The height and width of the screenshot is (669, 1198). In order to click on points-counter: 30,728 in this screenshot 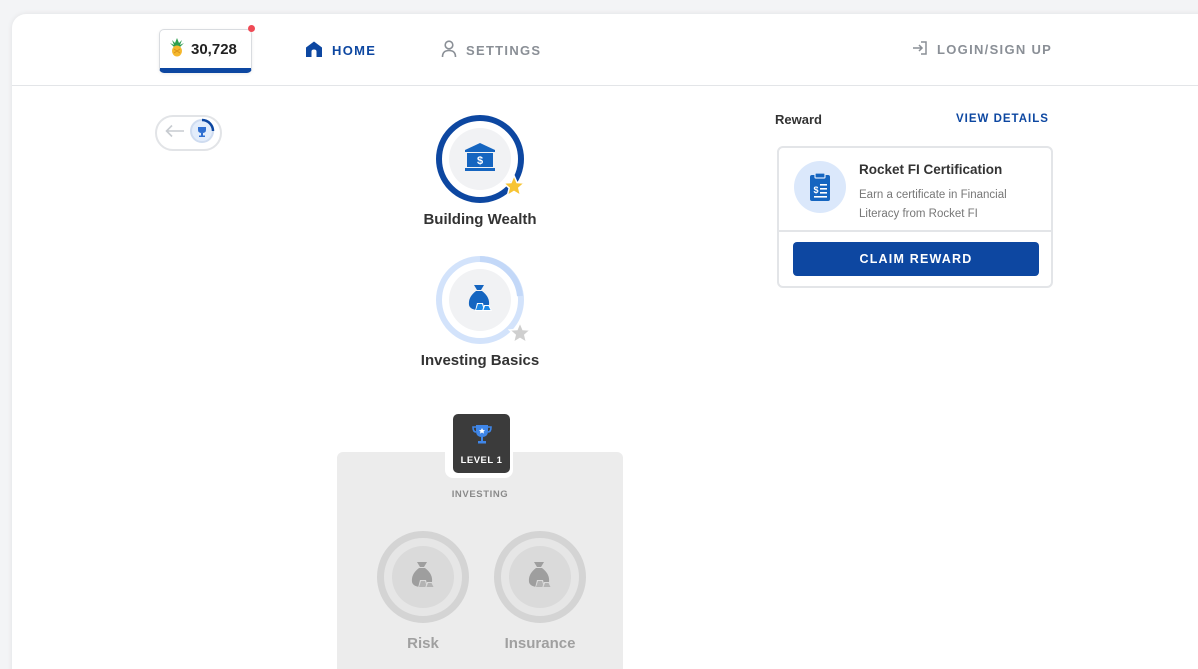, I will do `click(207, 49)`.